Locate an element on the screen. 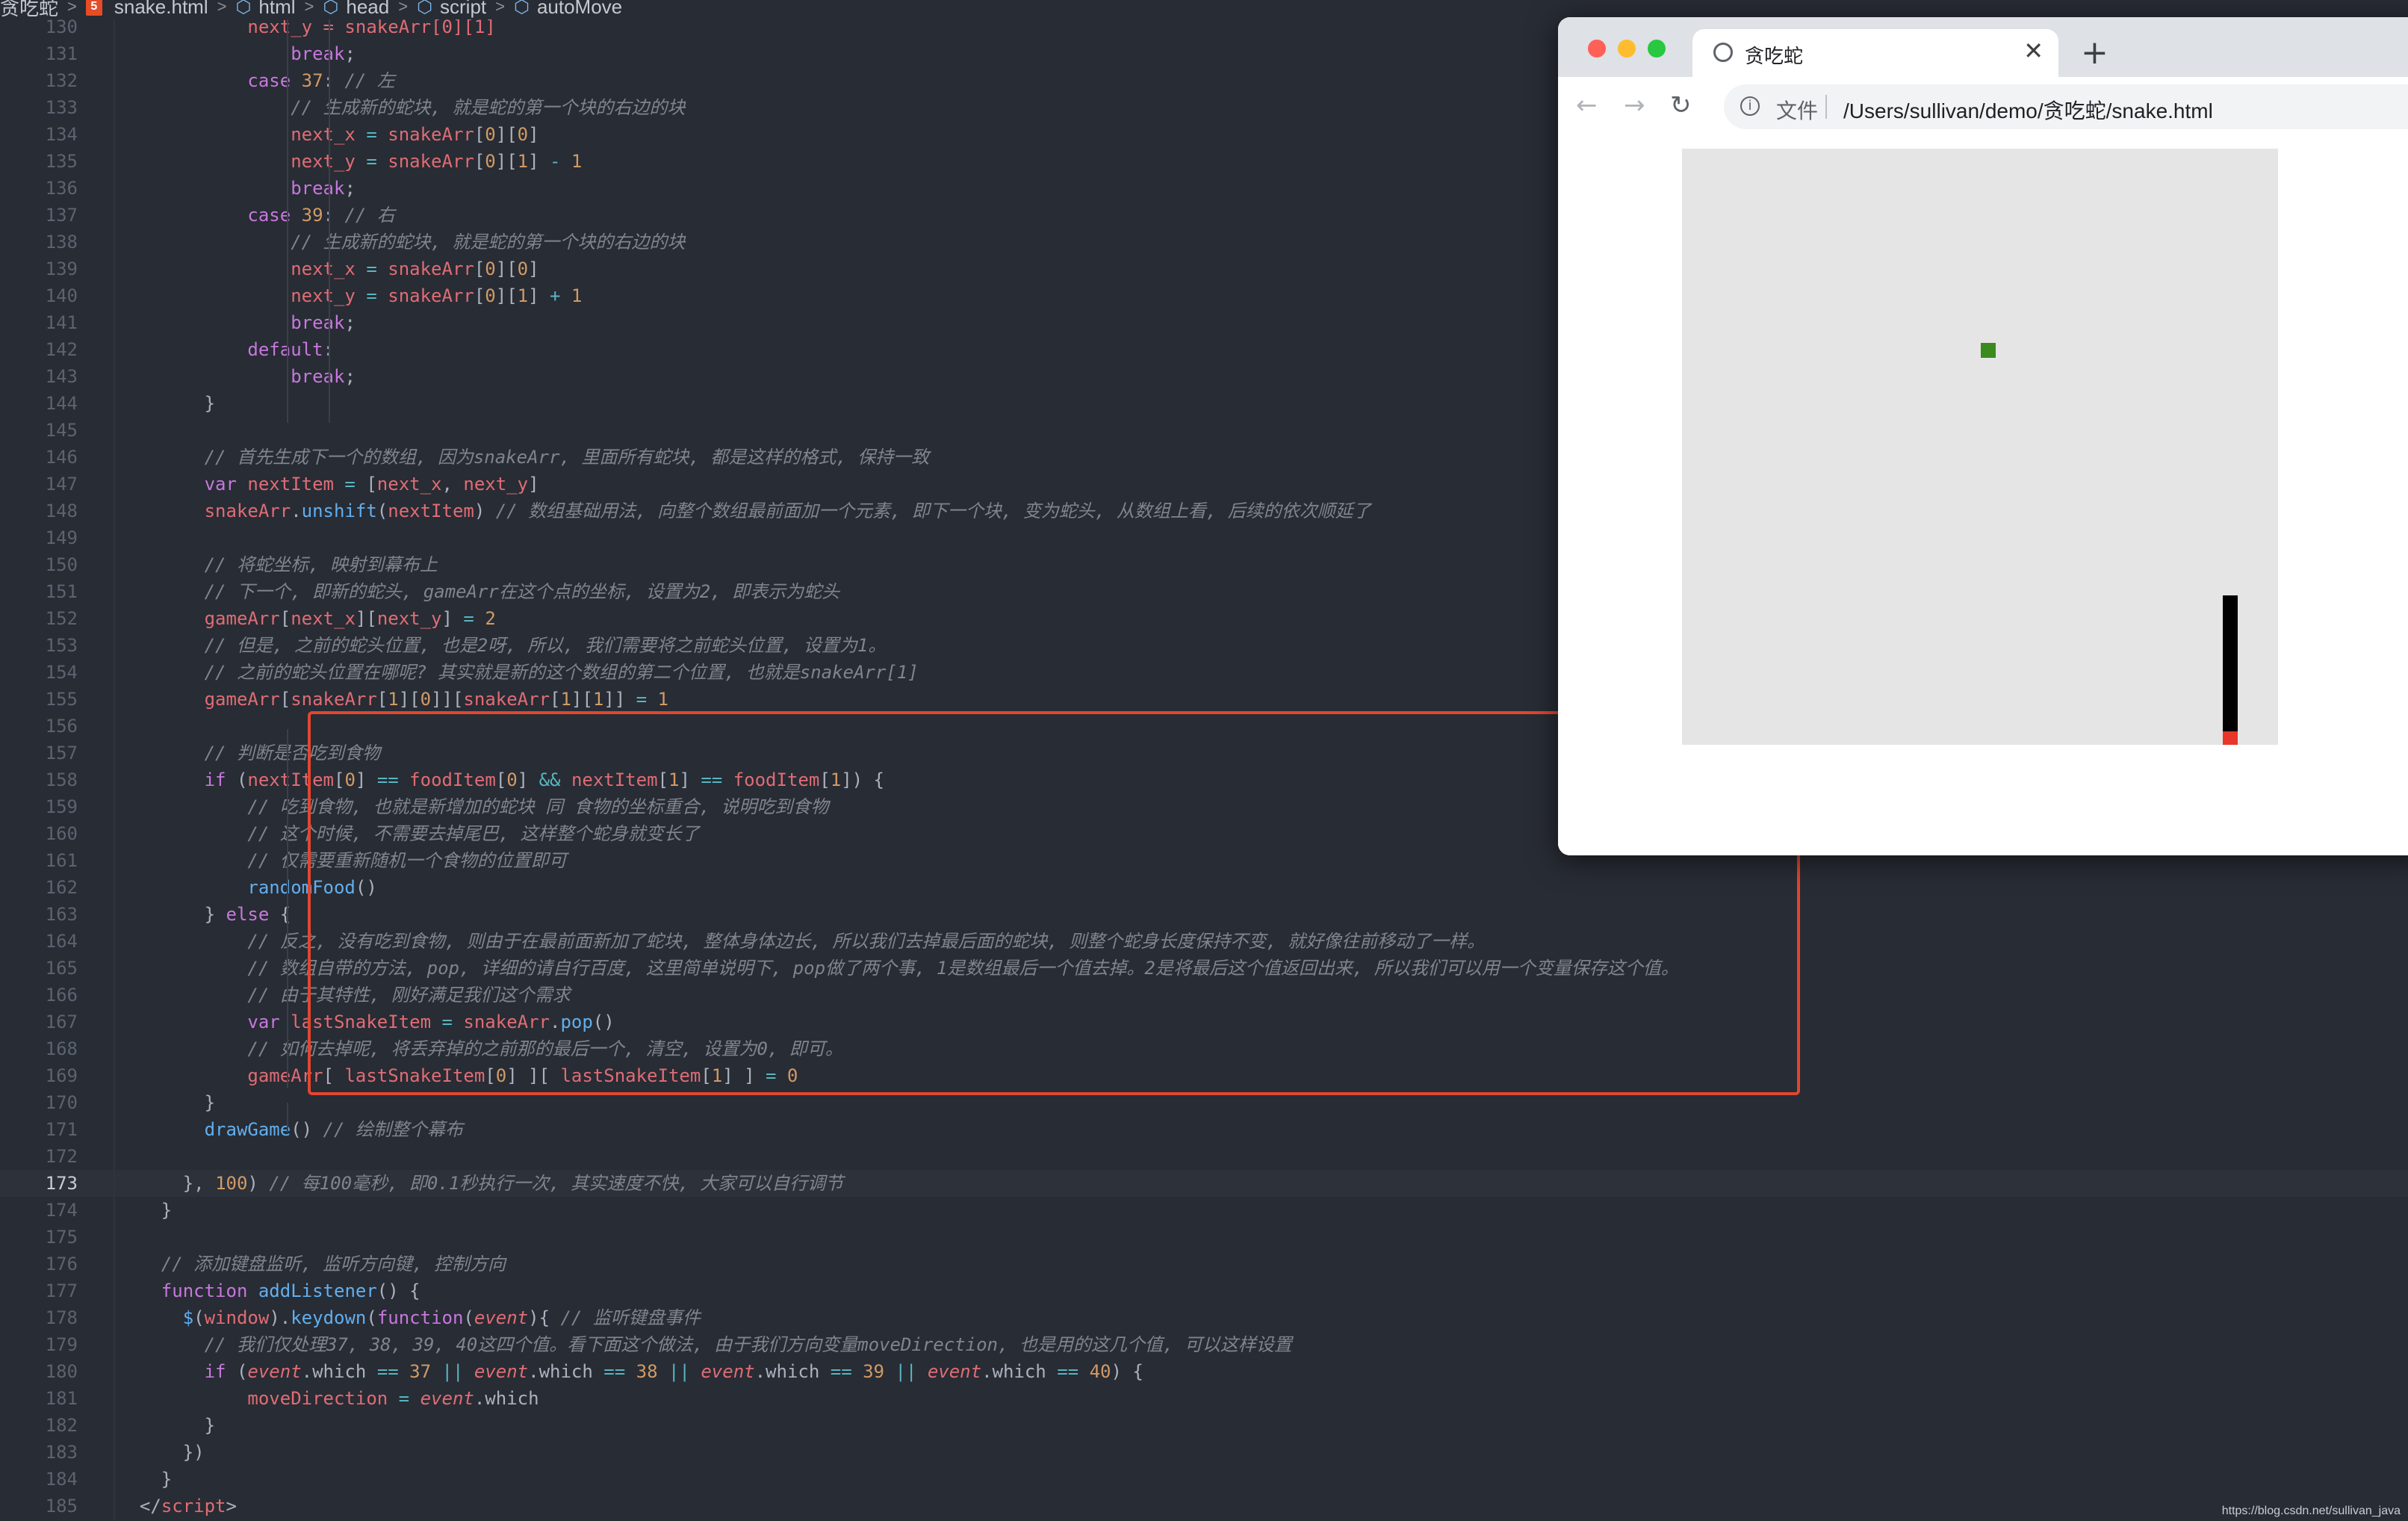  code-line: </script> is located at coordinates (177, 1507).